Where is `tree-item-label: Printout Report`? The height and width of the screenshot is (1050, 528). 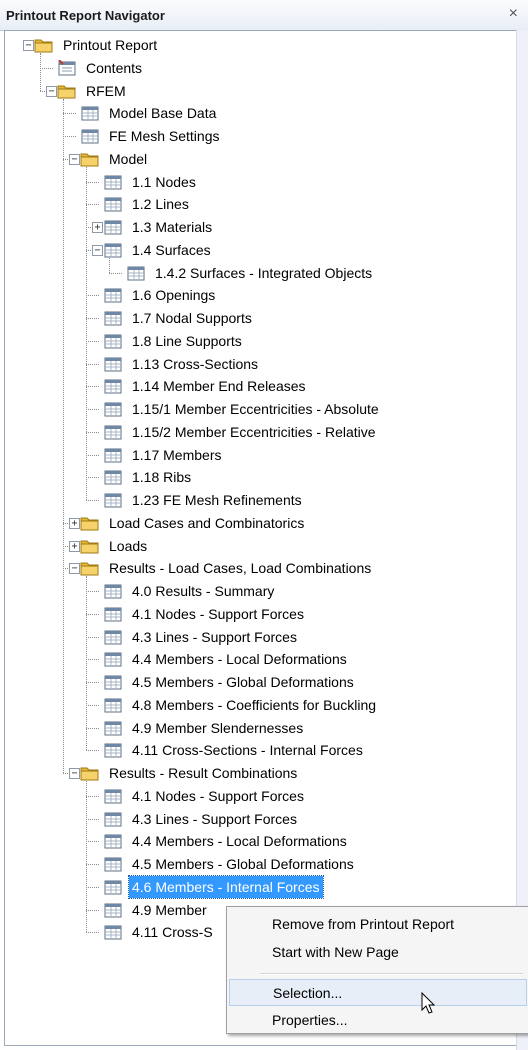 tree-item-label: Printout Report is located at coordinates (110, 45).